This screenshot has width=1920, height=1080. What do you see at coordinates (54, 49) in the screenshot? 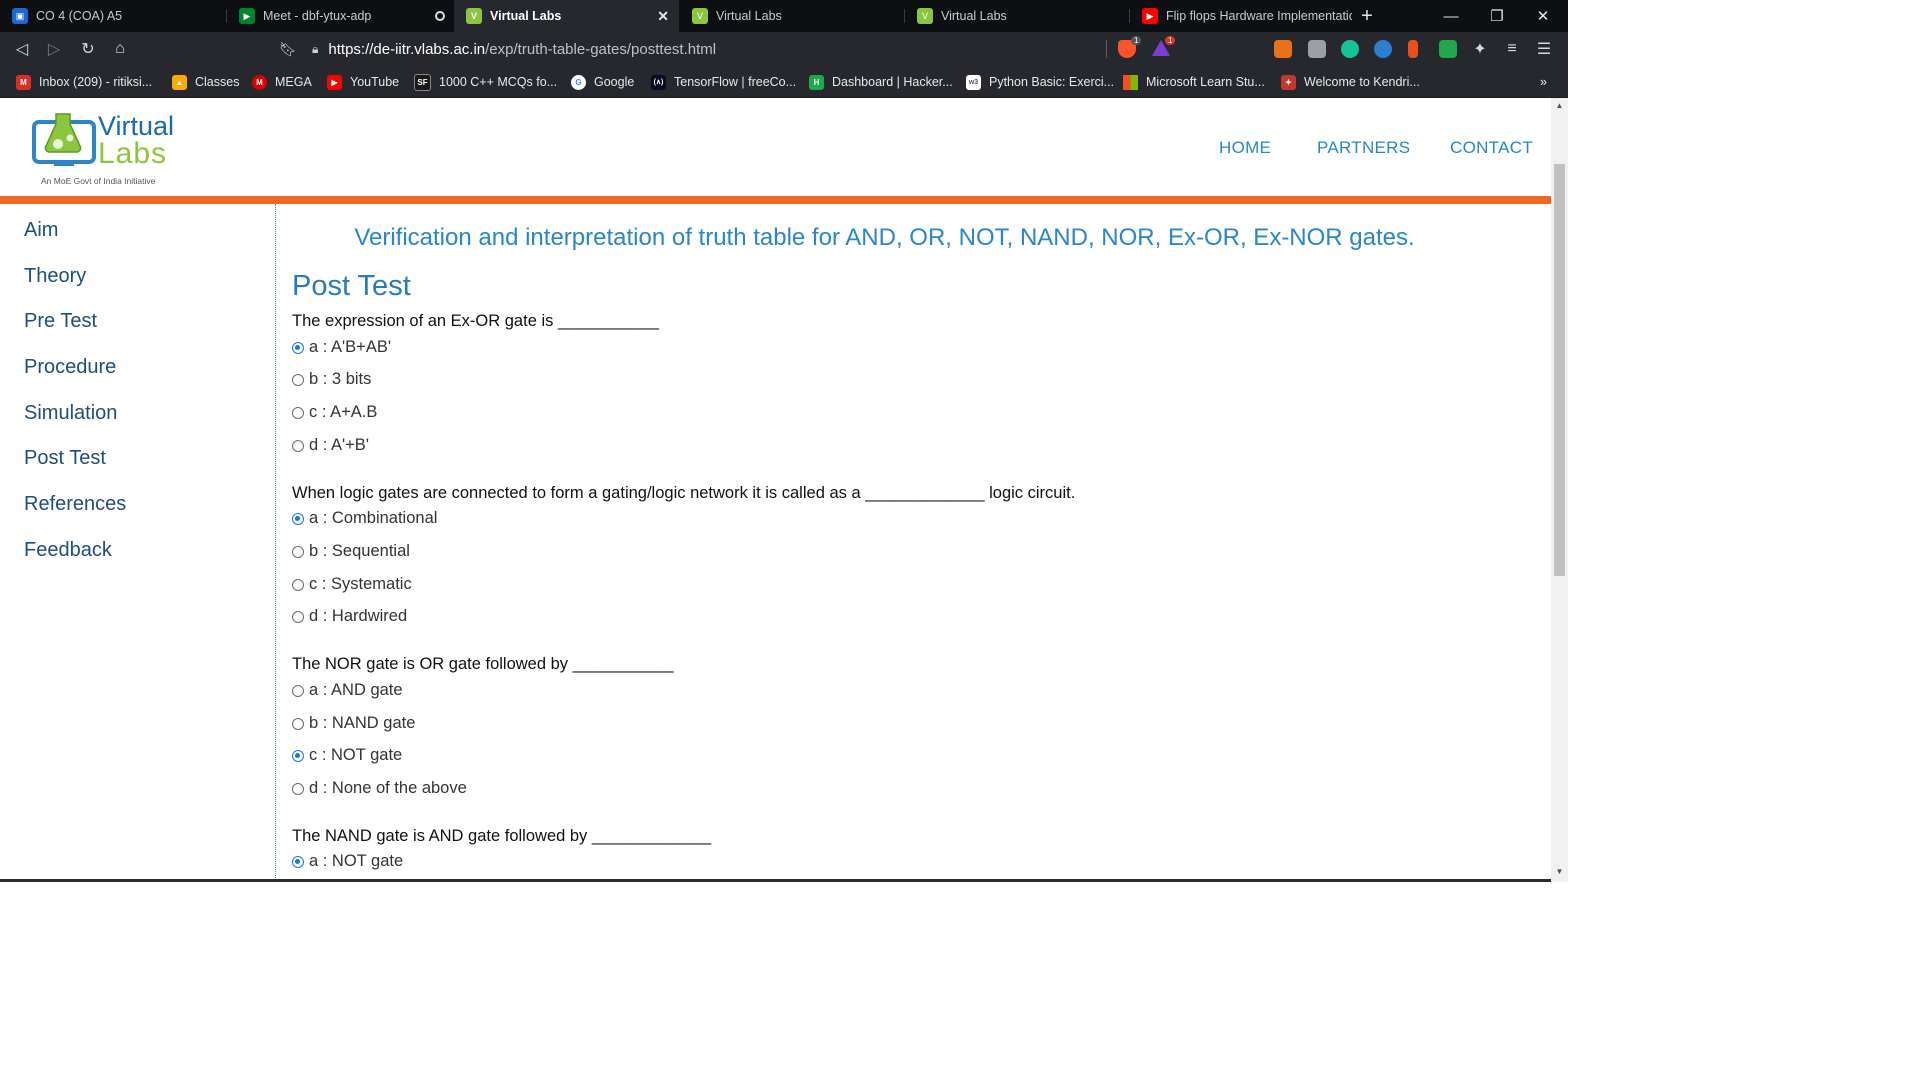
I see `forward-button: ▷` at bounding box center [54, 49].